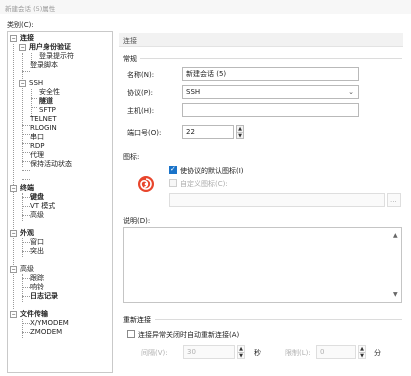  What do you see at coordinates (46, 101) in the screenshot?
I see `tree-item-tunnel: 隧道` at bounding box center [46, 101].